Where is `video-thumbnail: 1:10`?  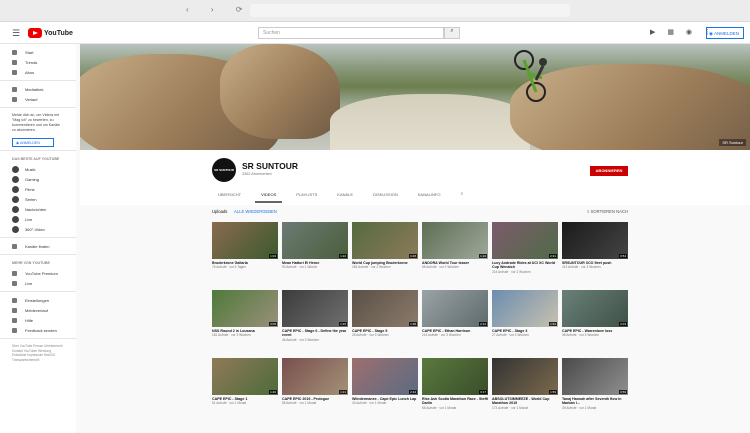 video-thumbnail: 1:10 is located at coordinates (455, 240).